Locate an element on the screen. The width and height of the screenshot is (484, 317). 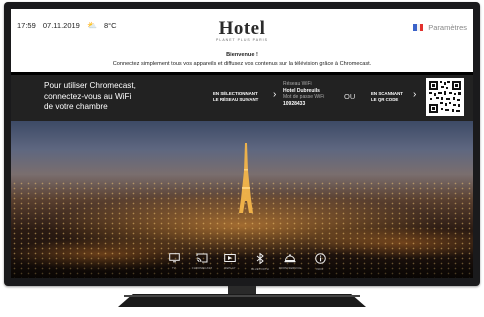
settings-button: Paramètres is located at coordinates (440, 27).